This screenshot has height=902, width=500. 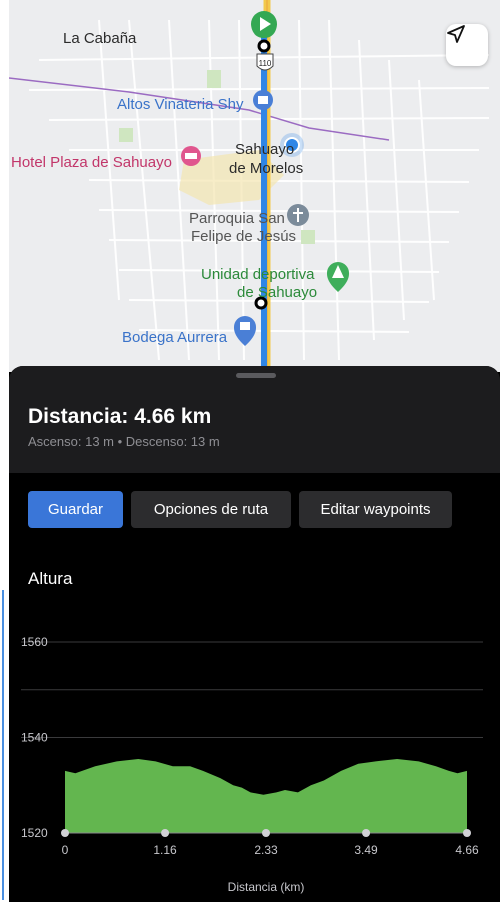 I want to click on distance-title: Distancia: 4.66 km, so click(x=120, y=416).